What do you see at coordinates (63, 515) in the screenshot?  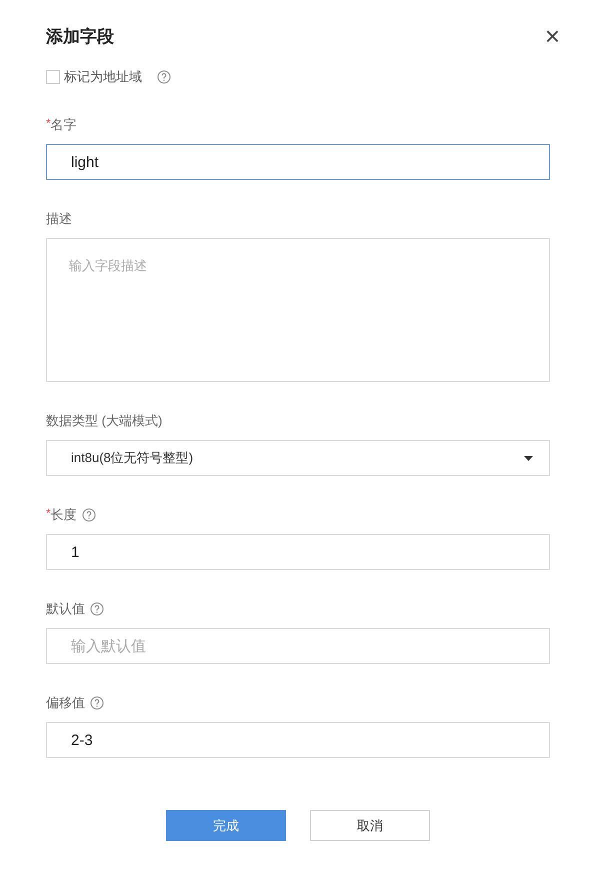 I see `field-label: 长度` at bounding box center [63, 515].